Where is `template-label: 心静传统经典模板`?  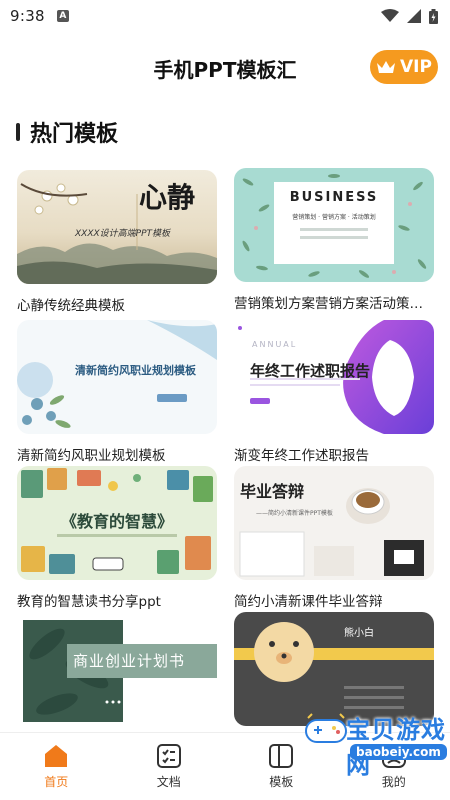 template-label: 心静传统经典模板 is located at coordinates (117, 304).